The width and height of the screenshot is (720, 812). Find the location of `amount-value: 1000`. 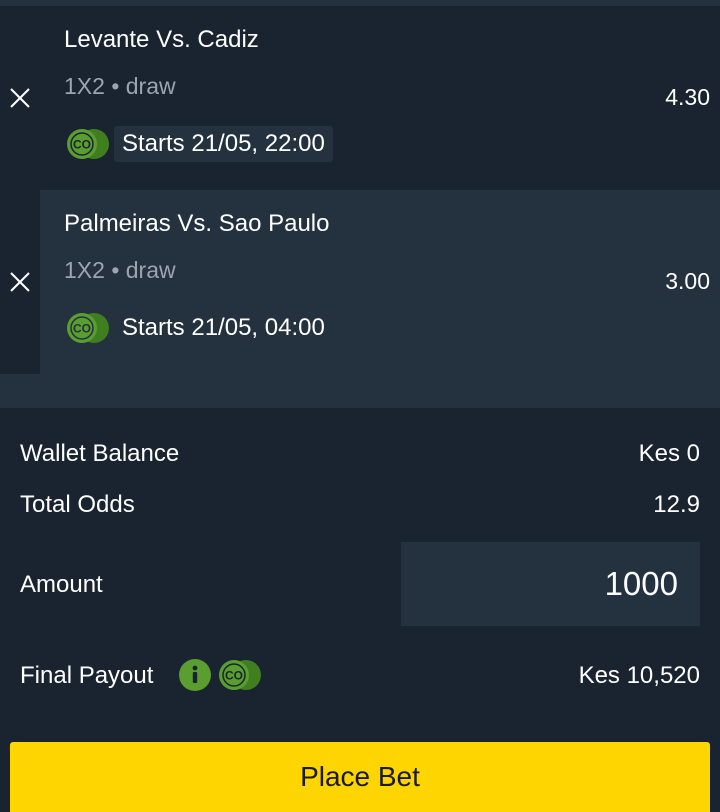

amount-value: 1000 is located at coordinates (641, 583).